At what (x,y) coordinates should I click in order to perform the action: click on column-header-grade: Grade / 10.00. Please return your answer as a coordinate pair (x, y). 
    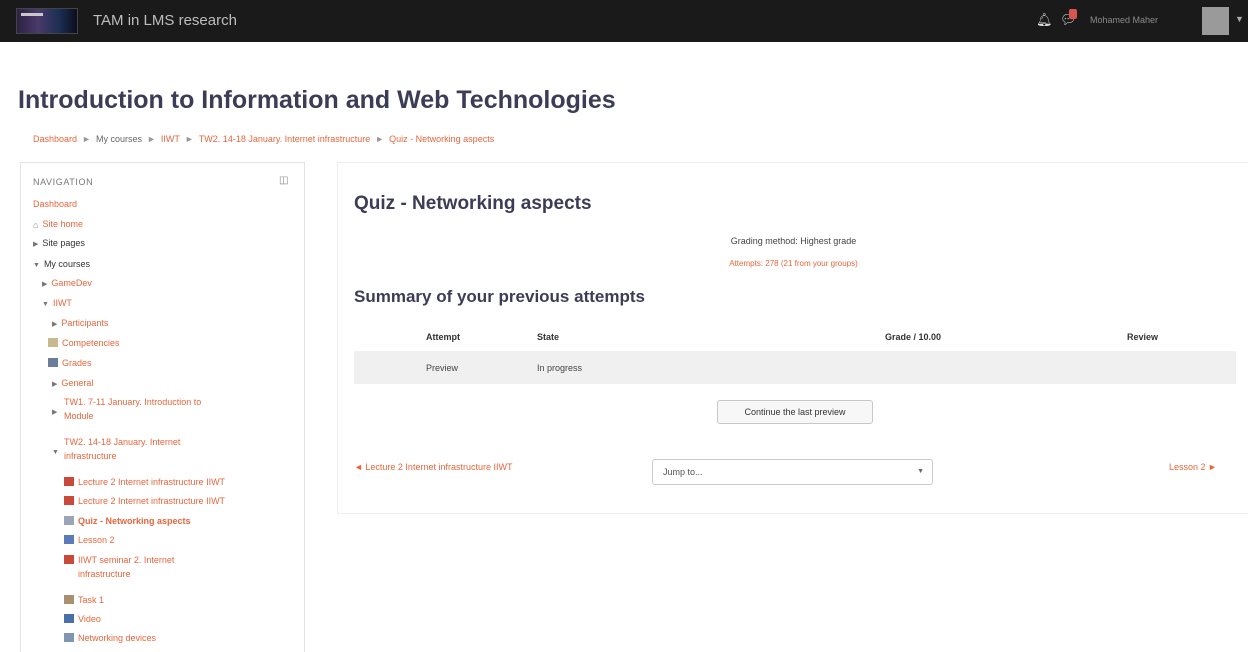
    Looking at the image, I should click on (913, 337).